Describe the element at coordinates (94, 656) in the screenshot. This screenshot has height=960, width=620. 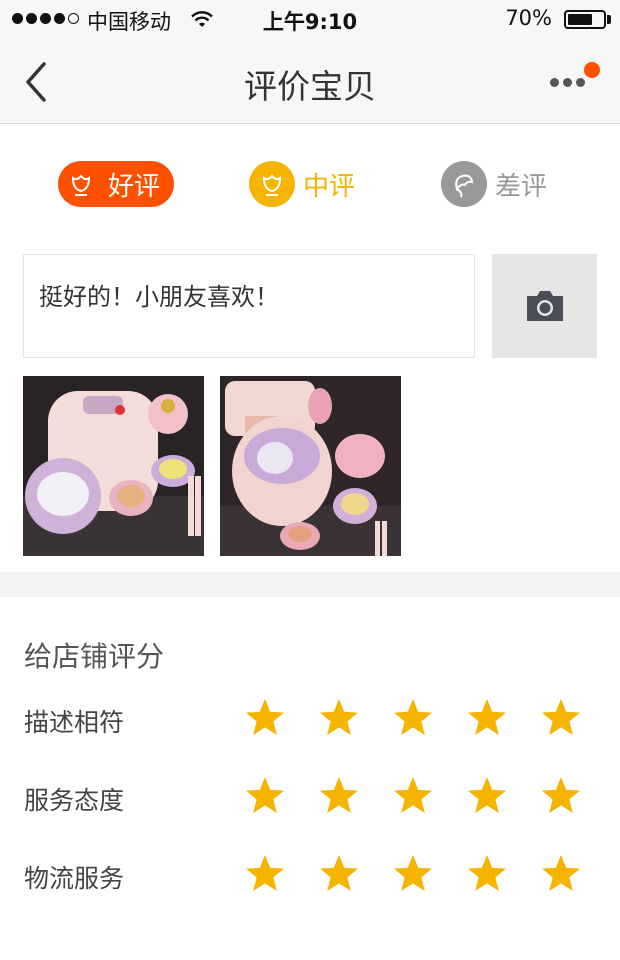
I see `store-rating-title: 给店铺评分` at that location.